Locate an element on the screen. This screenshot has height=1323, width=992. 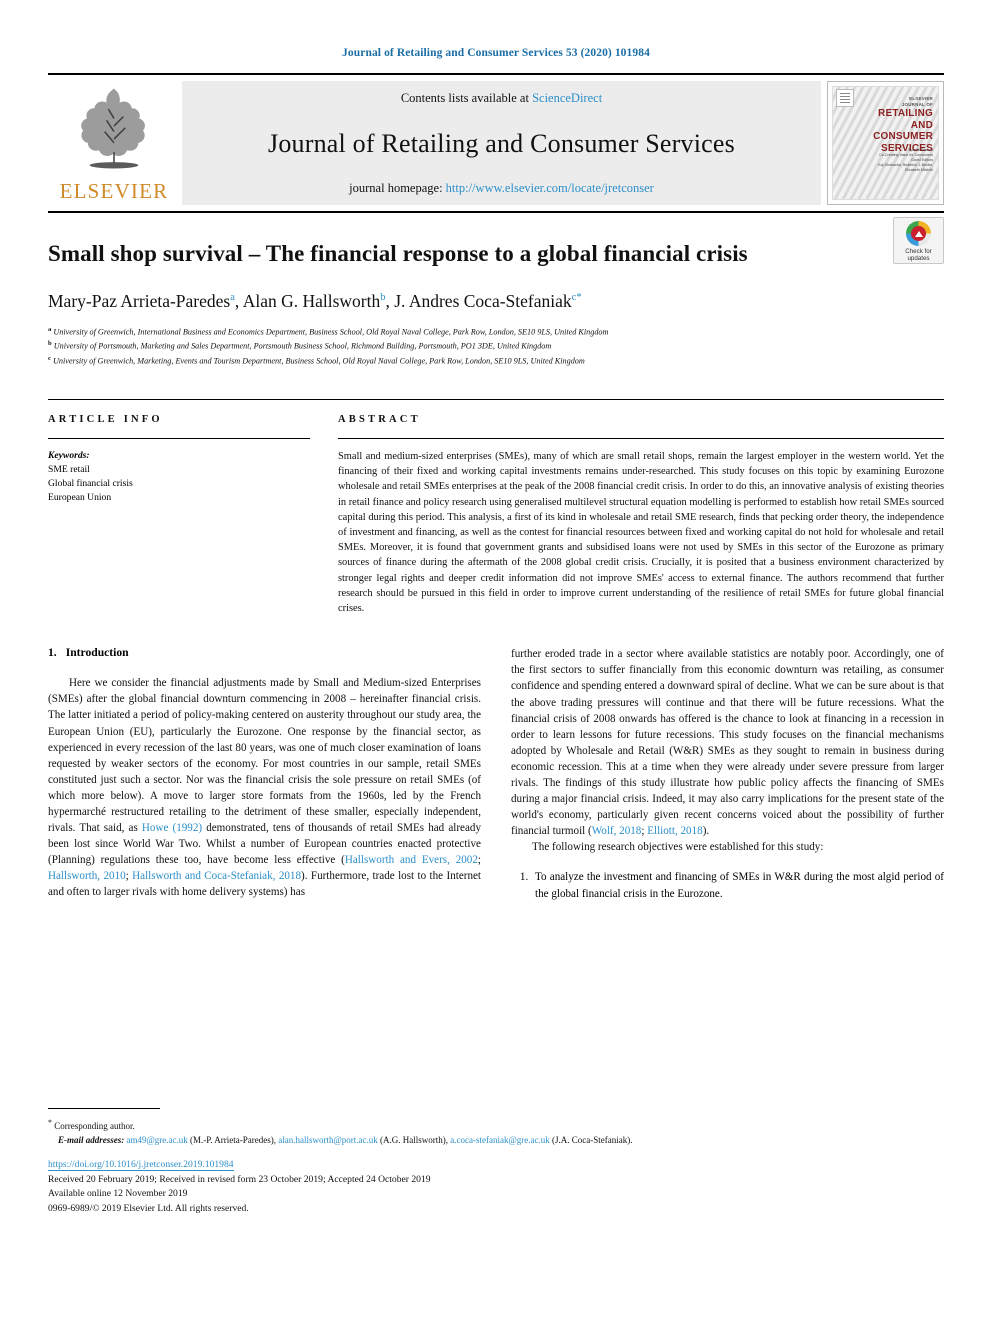
corresponding-star: * is located at coordinates (50, 1122).